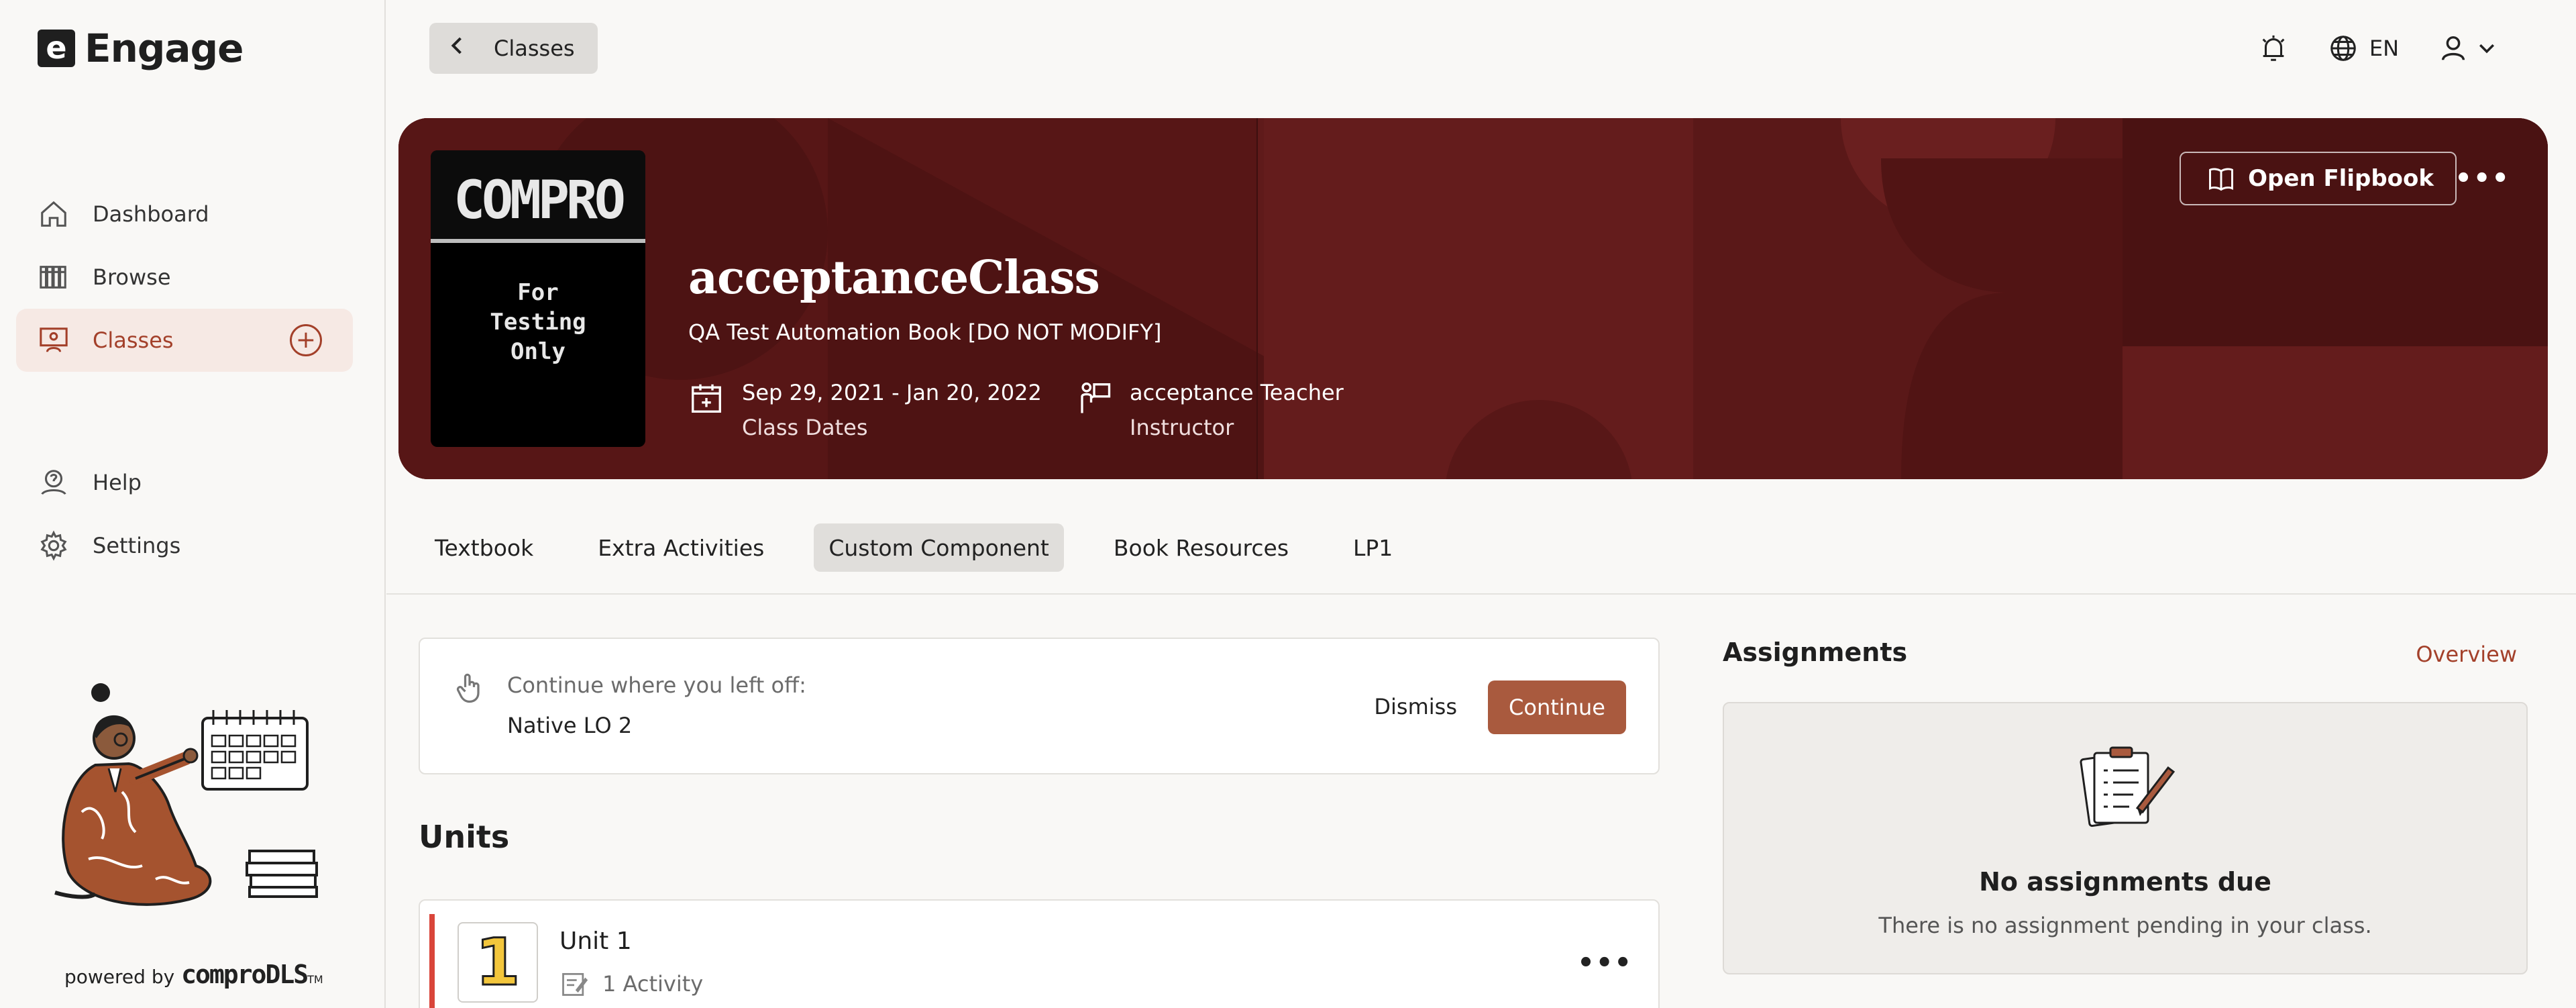  Describe the element at coordinates (1557, 707) in the screenshot. I see `continue-button: Continue` at that location.